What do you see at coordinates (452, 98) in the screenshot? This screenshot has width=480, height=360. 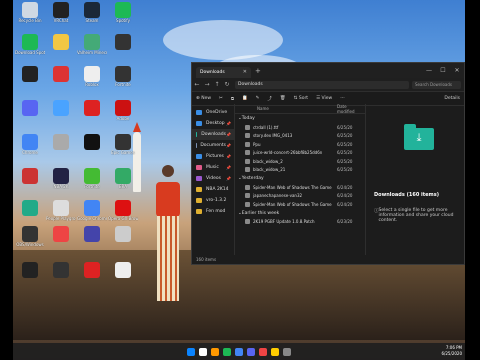 I see `details-button: Details` at bounding box center [452, 98].